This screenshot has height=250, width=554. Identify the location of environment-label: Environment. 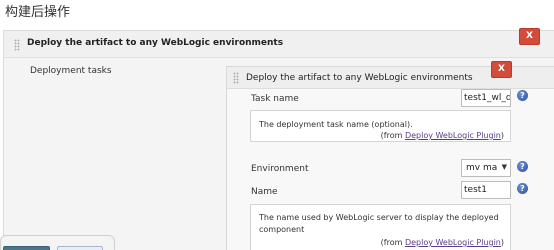
(280, 169).